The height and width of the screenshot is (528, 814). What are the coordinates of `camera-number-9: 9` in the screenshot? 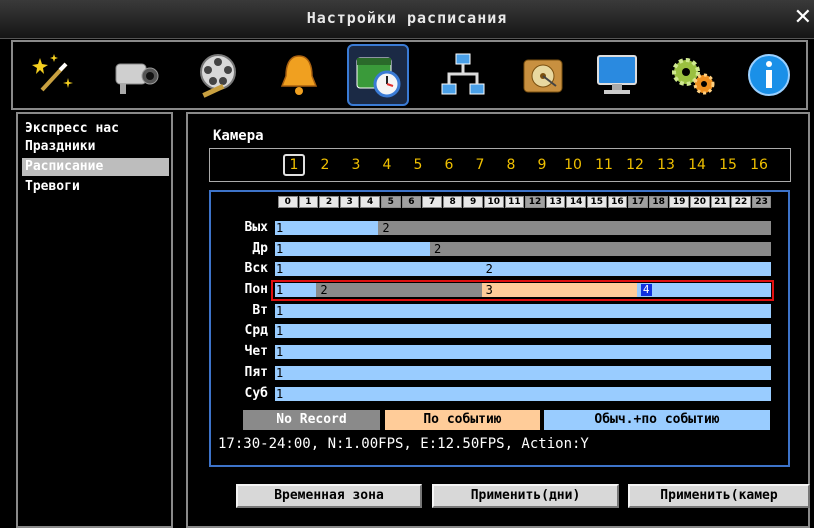 It's located at (542, 165).